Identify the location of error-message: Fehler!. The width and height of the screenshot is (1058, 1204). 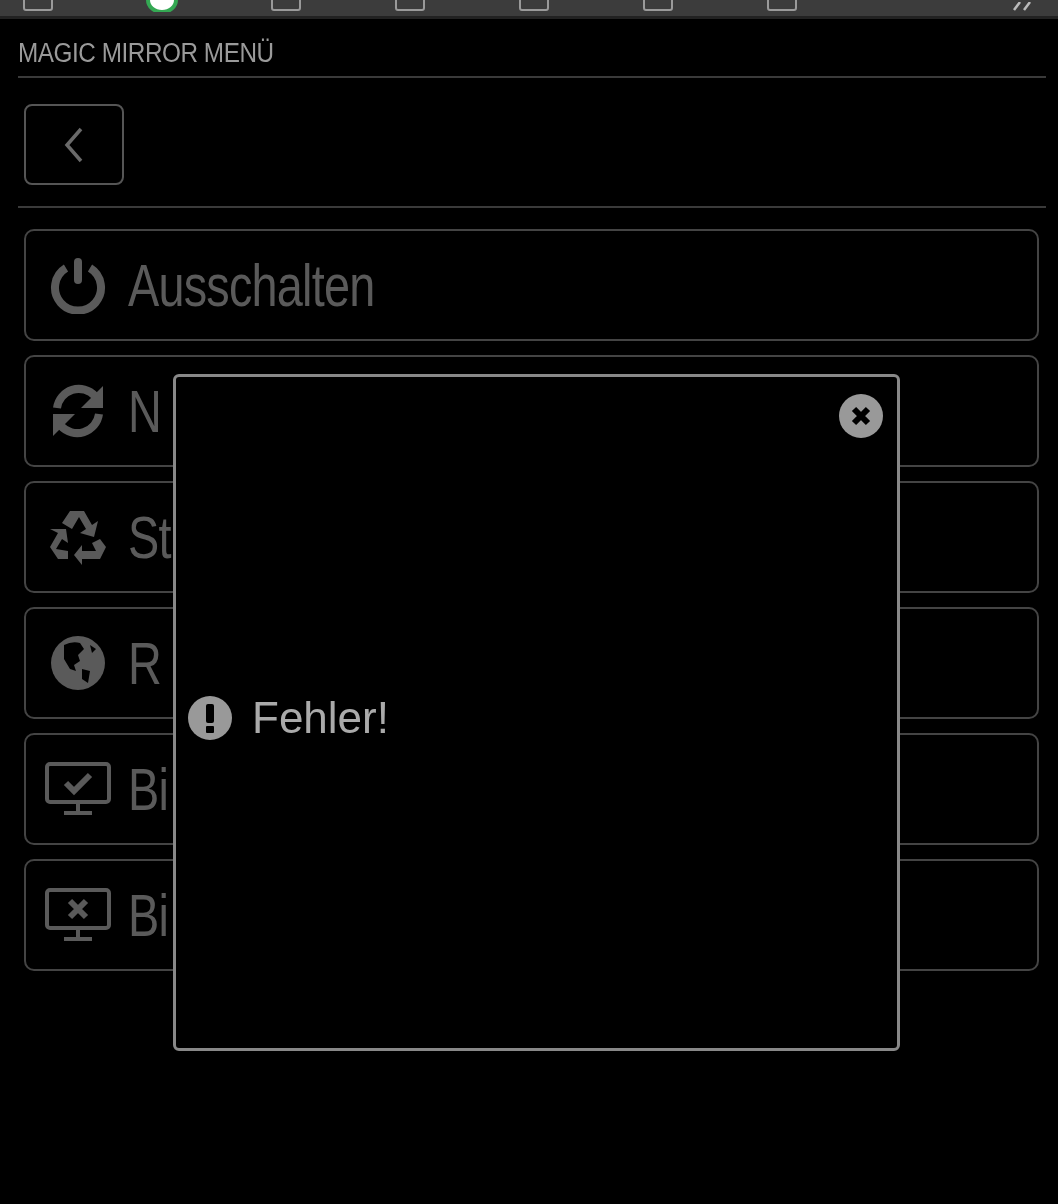
(320, 718).